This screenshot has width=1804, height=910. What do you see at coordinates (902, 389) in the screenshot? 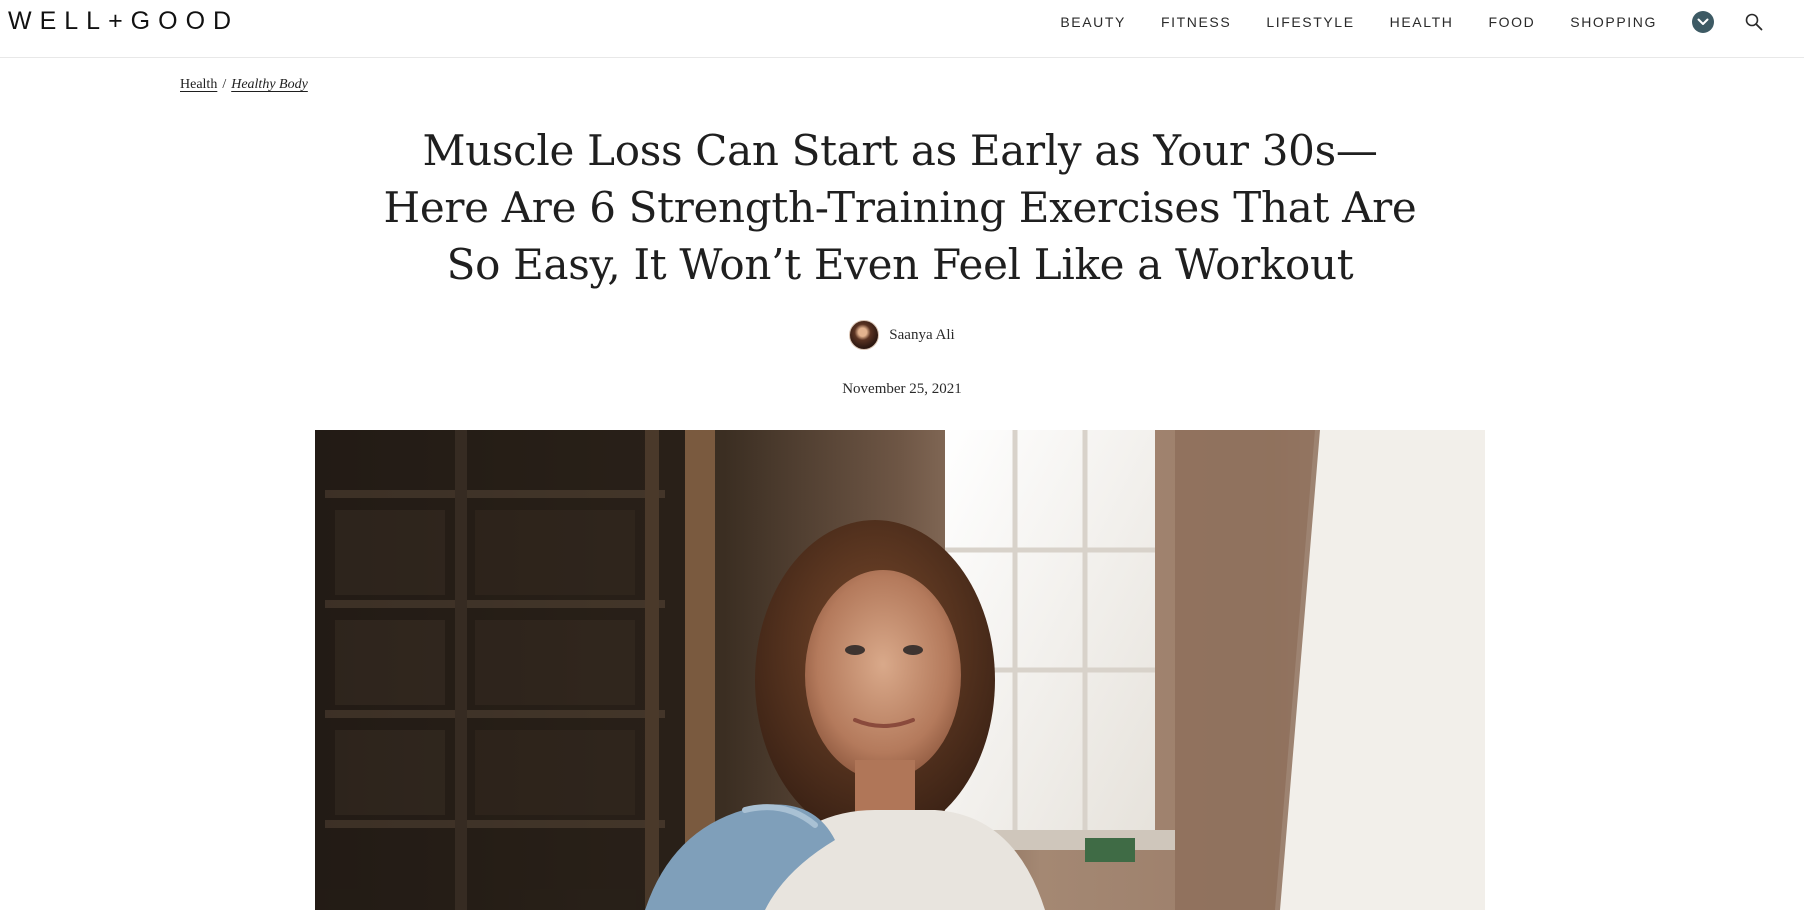
I see `article-date: November 25, 2021` at bounding box center [902, 389].